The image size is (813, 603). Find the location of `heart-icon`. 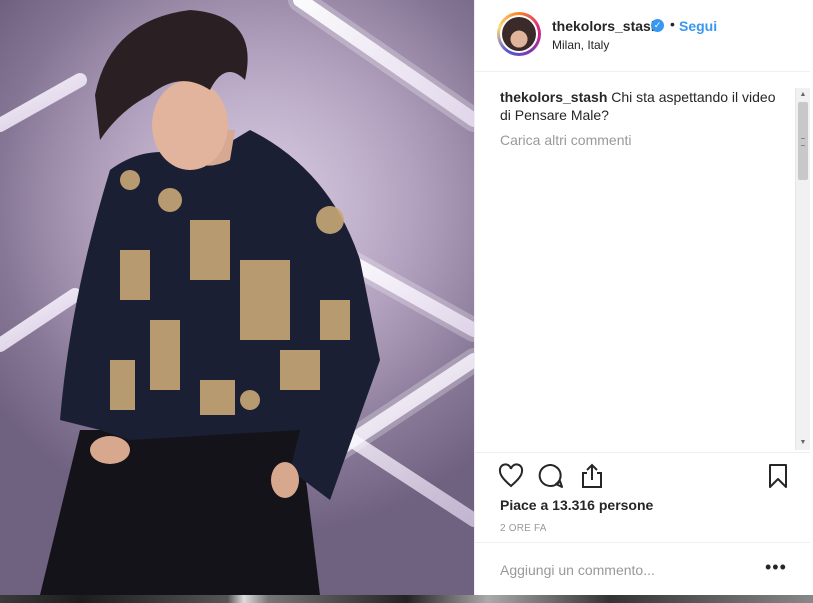

heart-icon is located at coordinates (511, 476).